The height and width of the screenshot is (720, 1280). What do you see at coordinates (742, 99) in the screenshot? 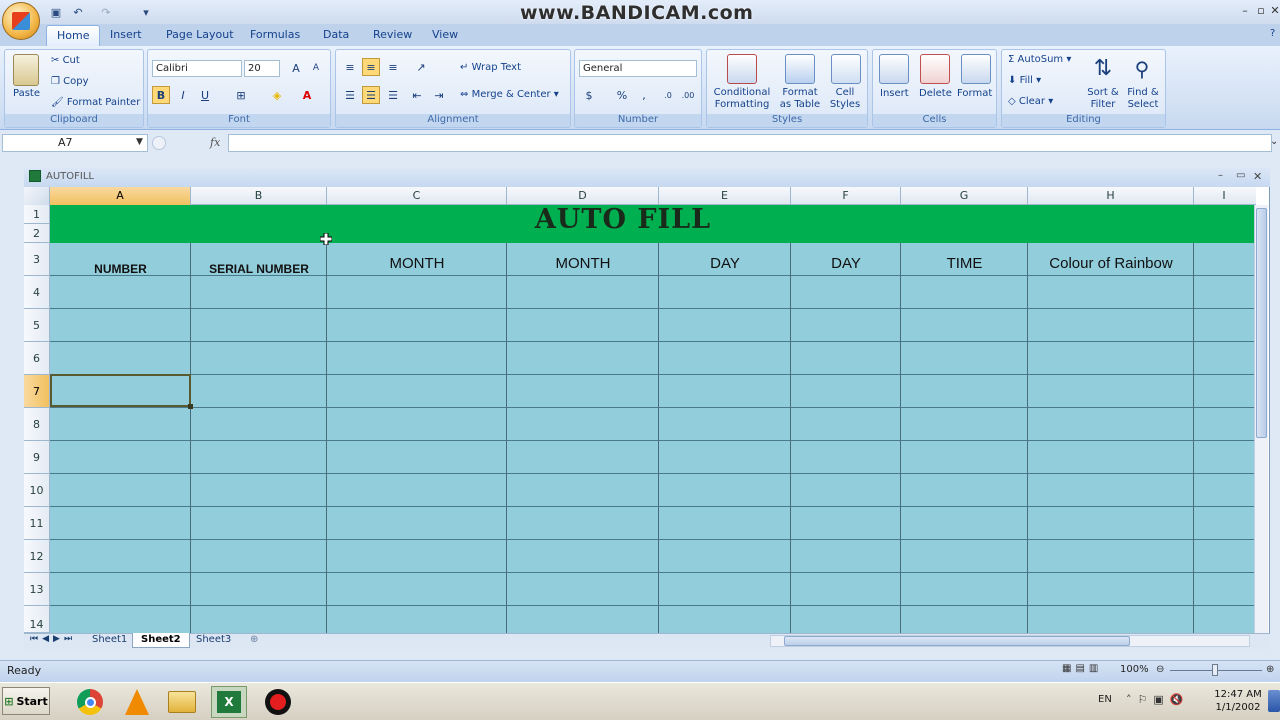
I see `conditional-formatting-button: Conditional Formatting` at bounding box center [742, 99].